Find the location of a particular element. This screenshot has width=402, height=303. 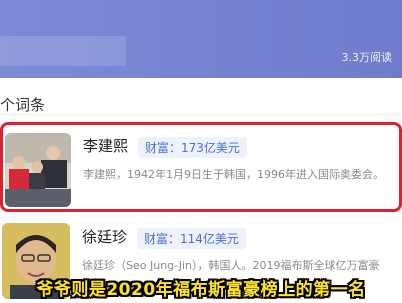

entry-description: 徐廷珍（Seo Jung-Jin），韩国人。2019福布斯全球亿万富豪 is located at coordinates (231, 265).